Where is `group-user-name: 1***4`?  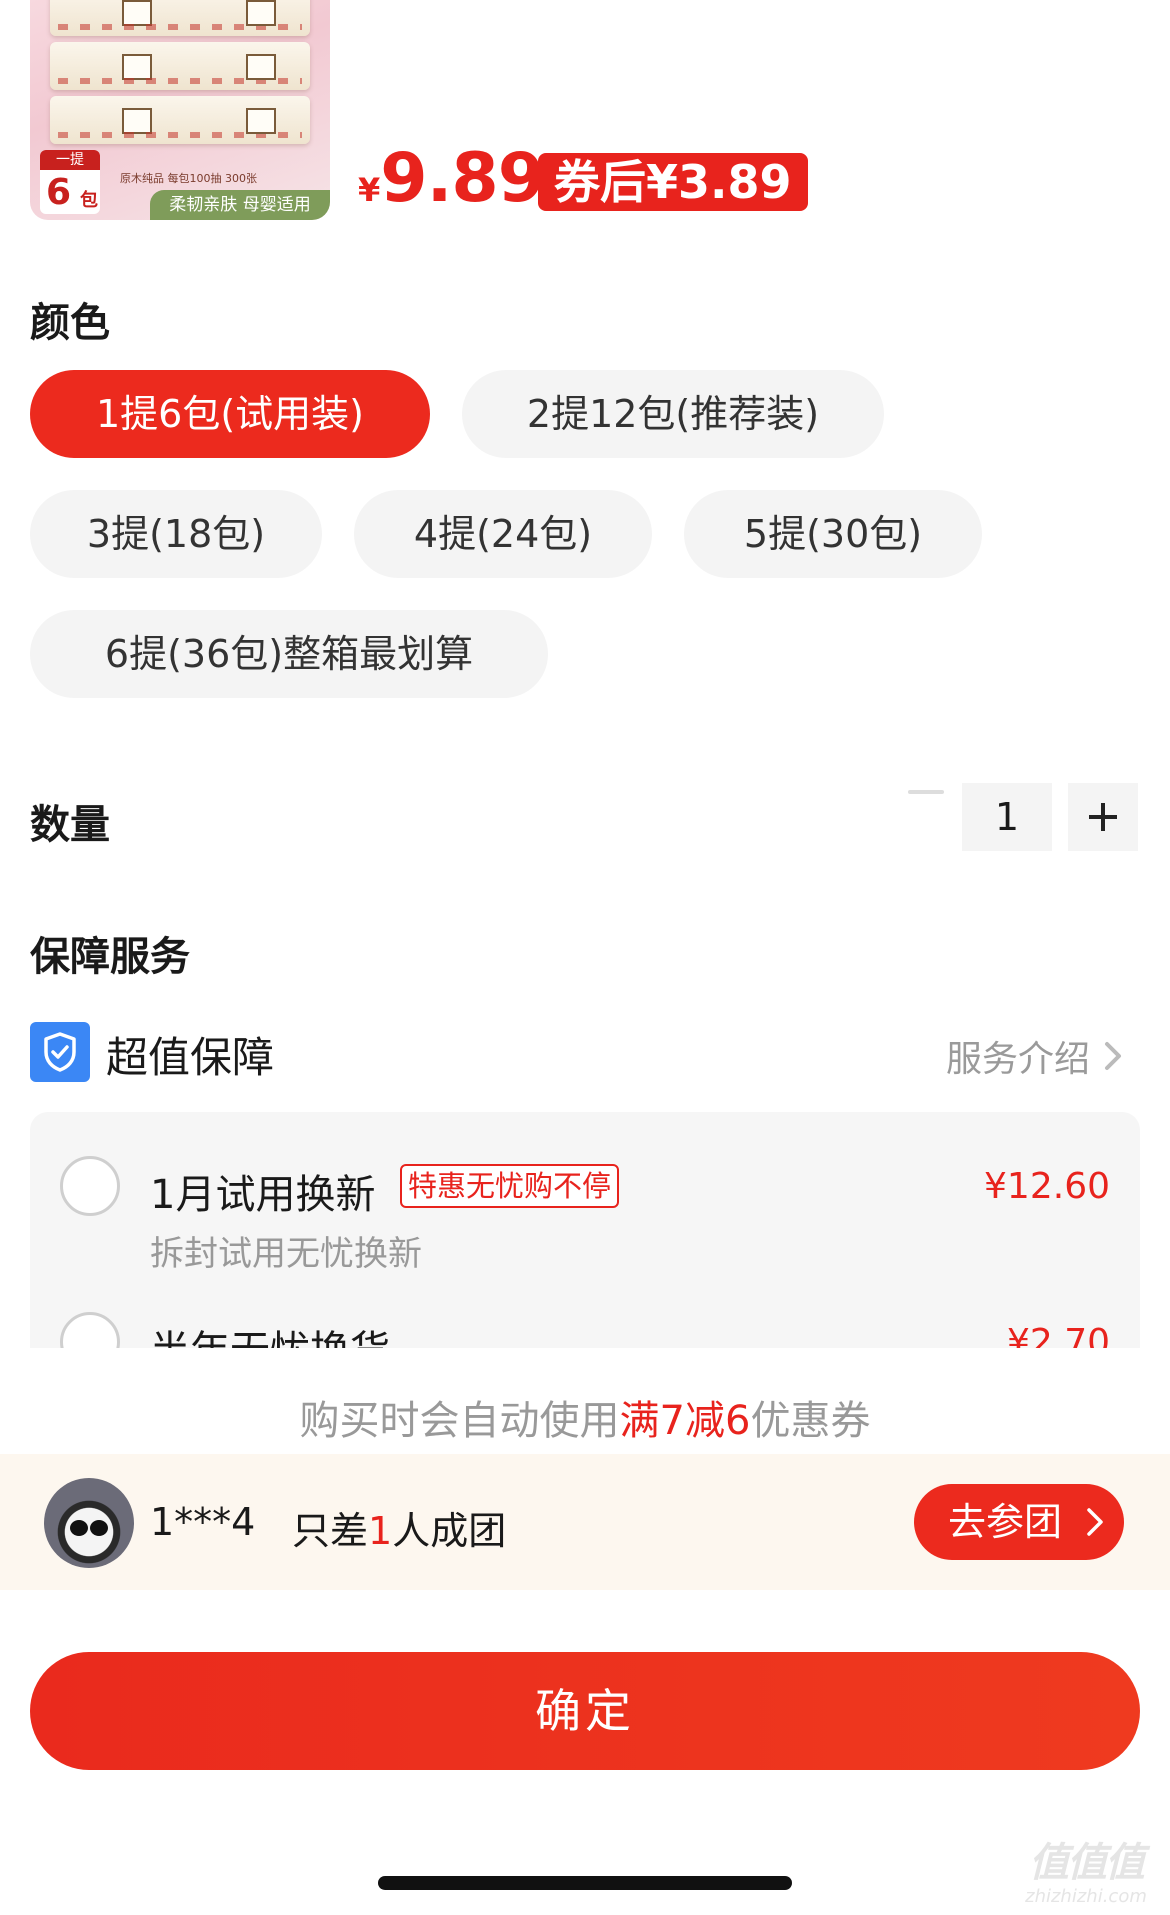 group-user-name: 1***4 is located at coordinates (203, 1522).